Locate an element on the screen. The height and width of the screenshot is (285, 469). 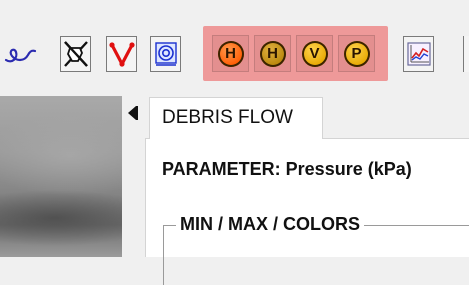
hazard-p-gold-label: P is located at coordinates (356, 53).